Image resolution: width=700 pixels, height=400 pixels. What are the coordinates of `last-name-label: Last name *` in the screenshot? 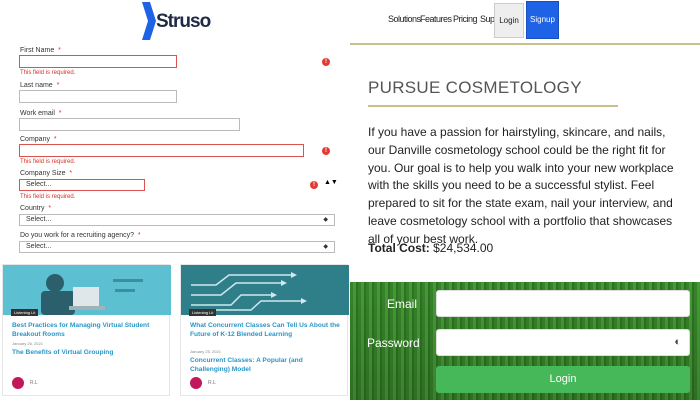 It's located at (40, 85).